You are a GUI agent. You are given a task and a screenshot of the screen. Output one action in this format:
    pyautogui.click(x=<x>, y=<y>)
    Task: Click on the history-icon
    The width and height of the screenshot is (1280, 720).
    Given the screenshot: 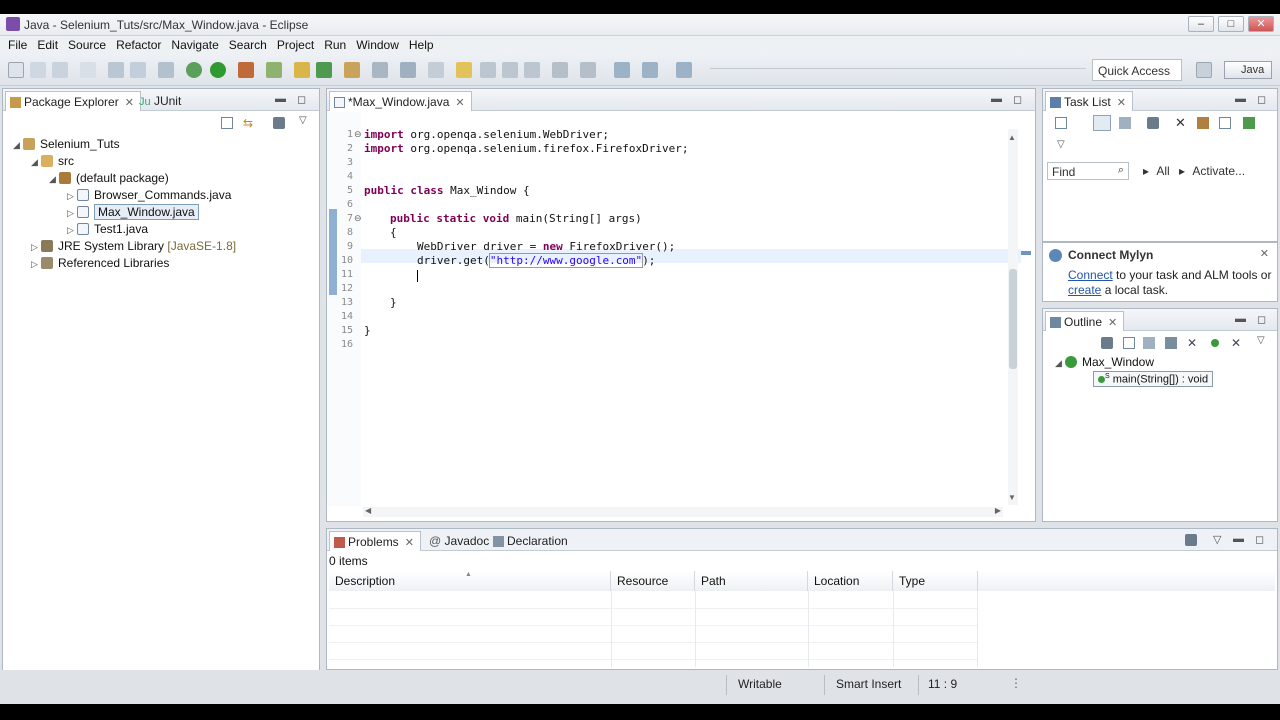 What is the action you would take?
    pyautogui.click(x=588, y=70)
    